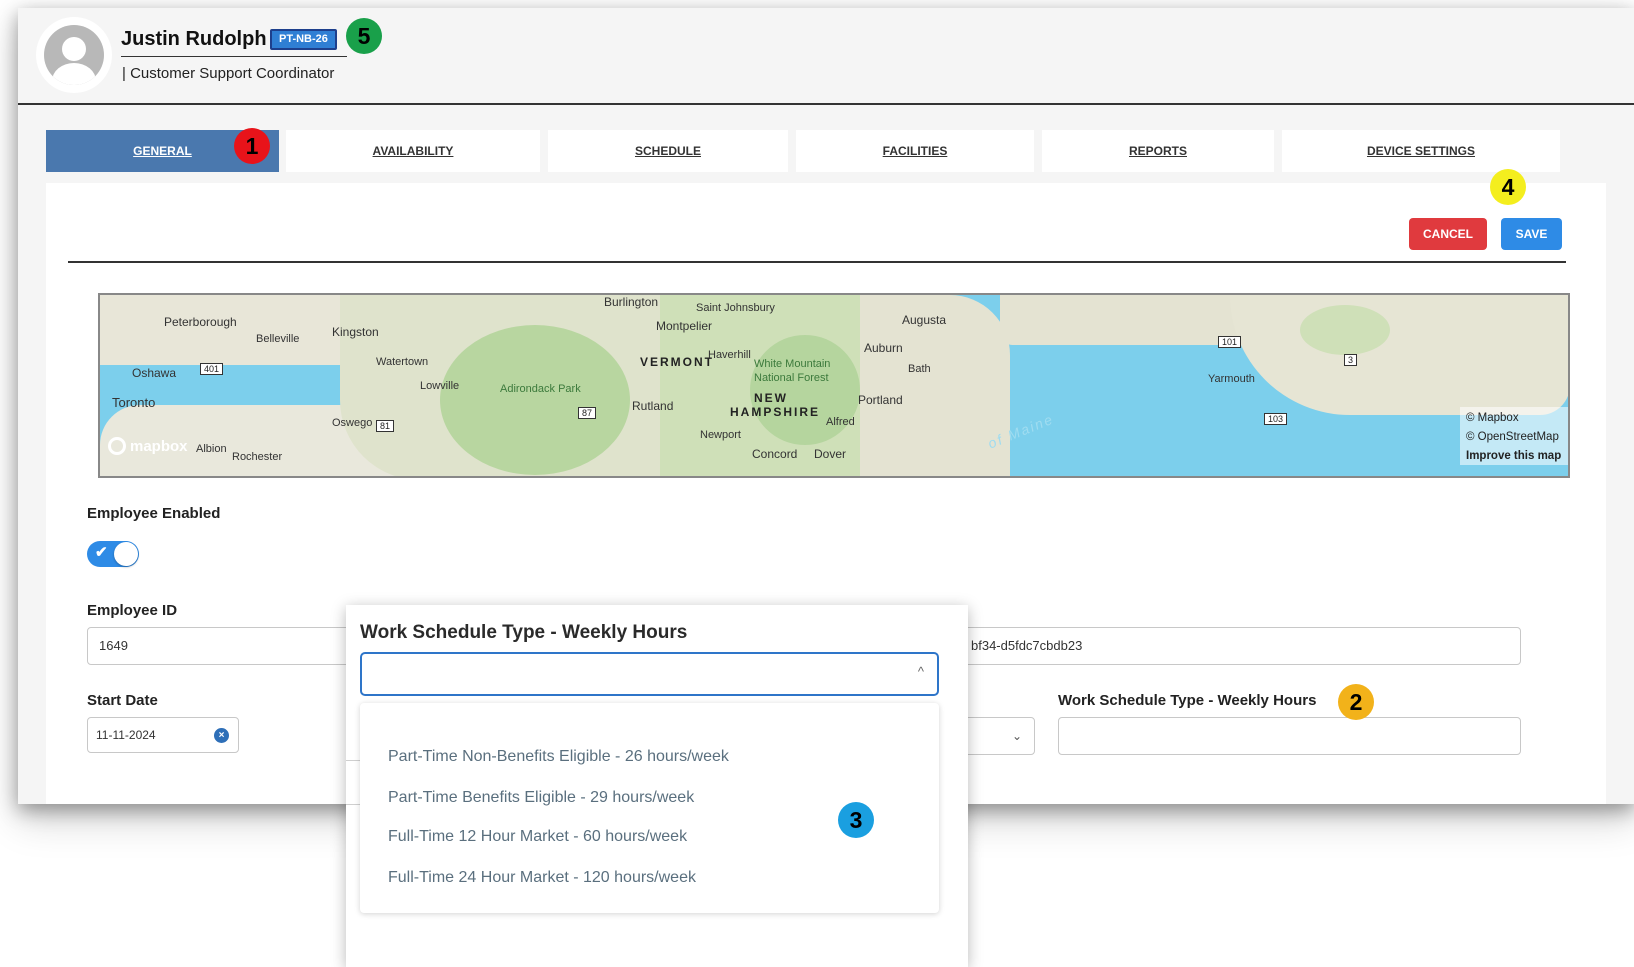  I want to click on start-date-label: Start Date, so click(122, 700).